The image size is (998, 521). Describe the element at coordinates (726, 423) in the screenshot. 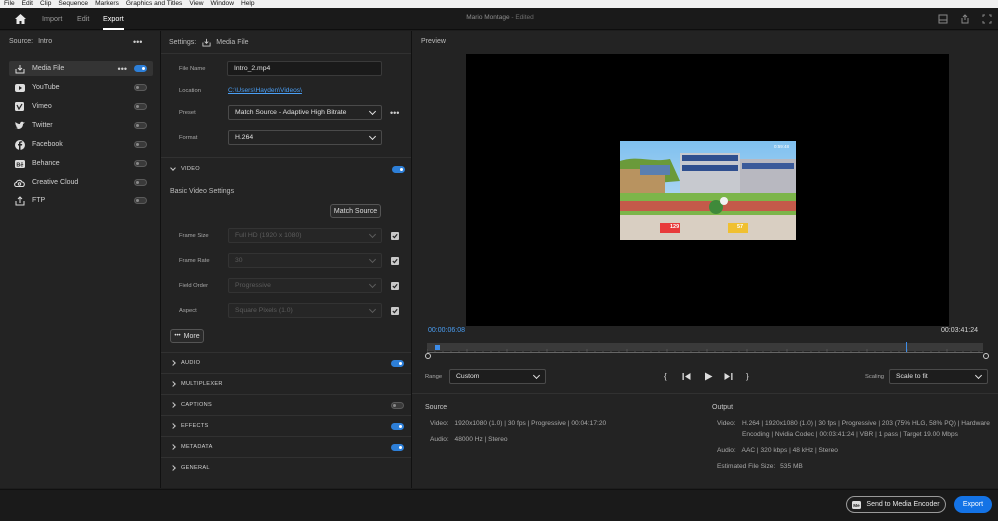

I see `output-video-label: Video:` at that location.